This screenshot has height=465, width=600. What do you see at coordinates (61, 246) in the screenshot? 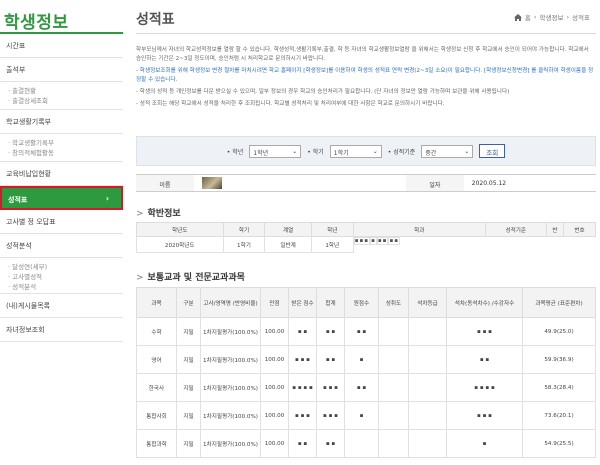
I see `sidebar-item-grade-analysis: 성적분석` at bounding box center [61, 246].